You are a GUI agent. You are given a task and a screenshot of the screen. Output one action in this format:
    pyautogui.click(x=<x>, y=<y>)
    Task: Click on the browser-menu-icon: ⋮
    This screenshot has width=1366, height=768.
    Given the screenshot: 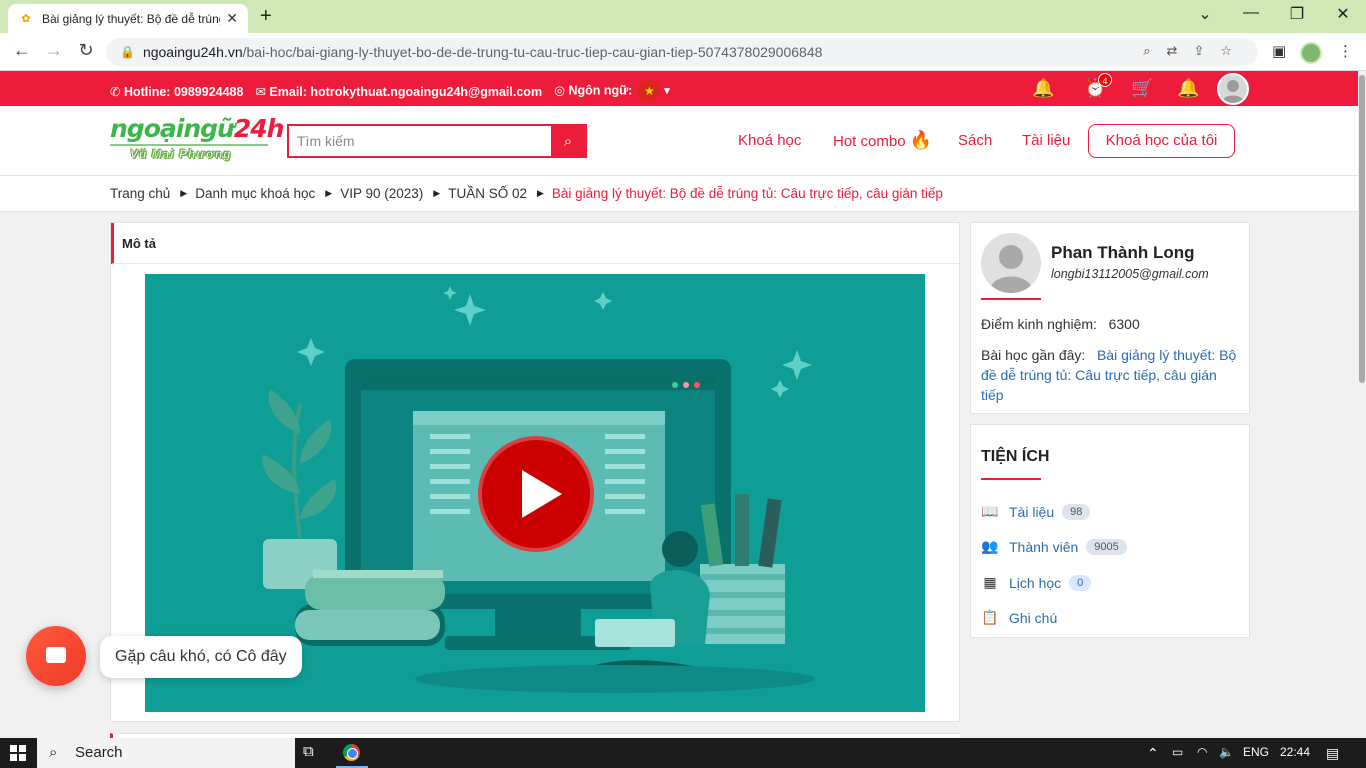 What is the action you would take?
    pyautogui.click(x=1345, y=51)
    